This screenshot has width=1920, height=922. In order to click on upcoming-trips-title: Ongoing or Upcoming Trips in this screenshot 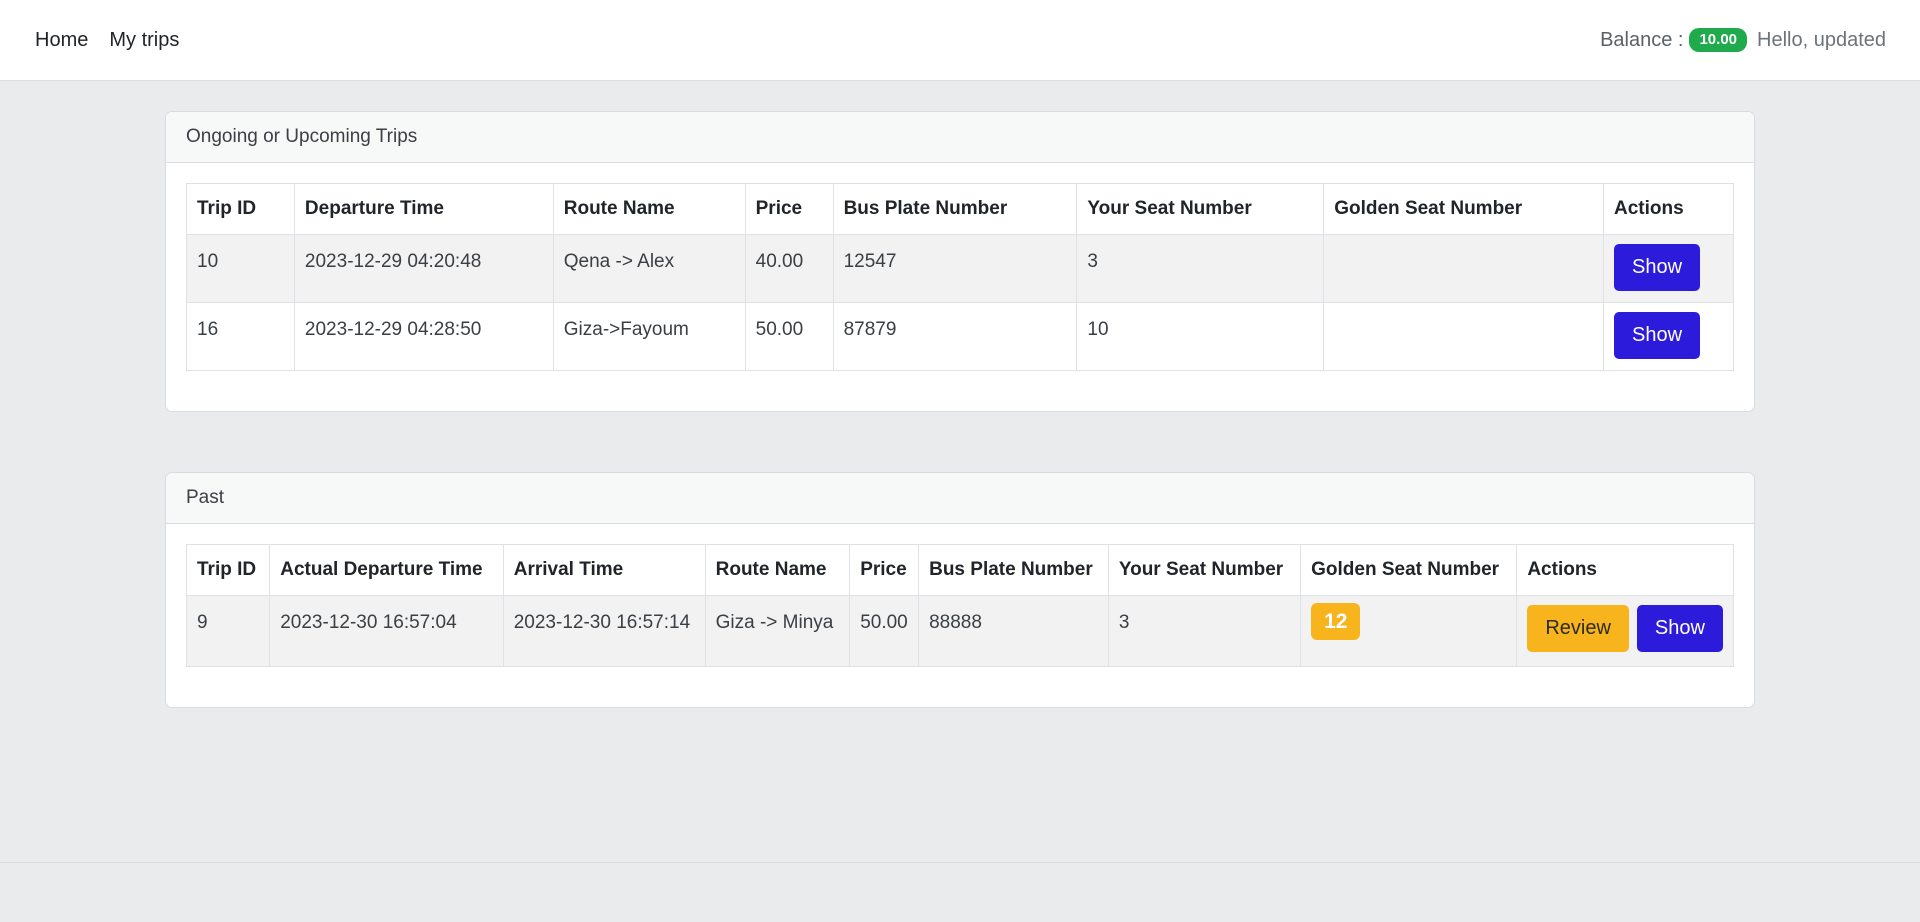, I will do `click(960, 137)`.